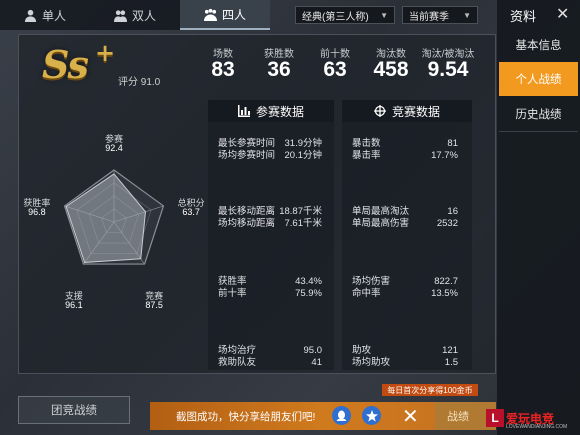 Image resolution: width=580 pixels, height=435 pixels. I want to click on stat-row: 前十率 75.9%, so click(270, 294).